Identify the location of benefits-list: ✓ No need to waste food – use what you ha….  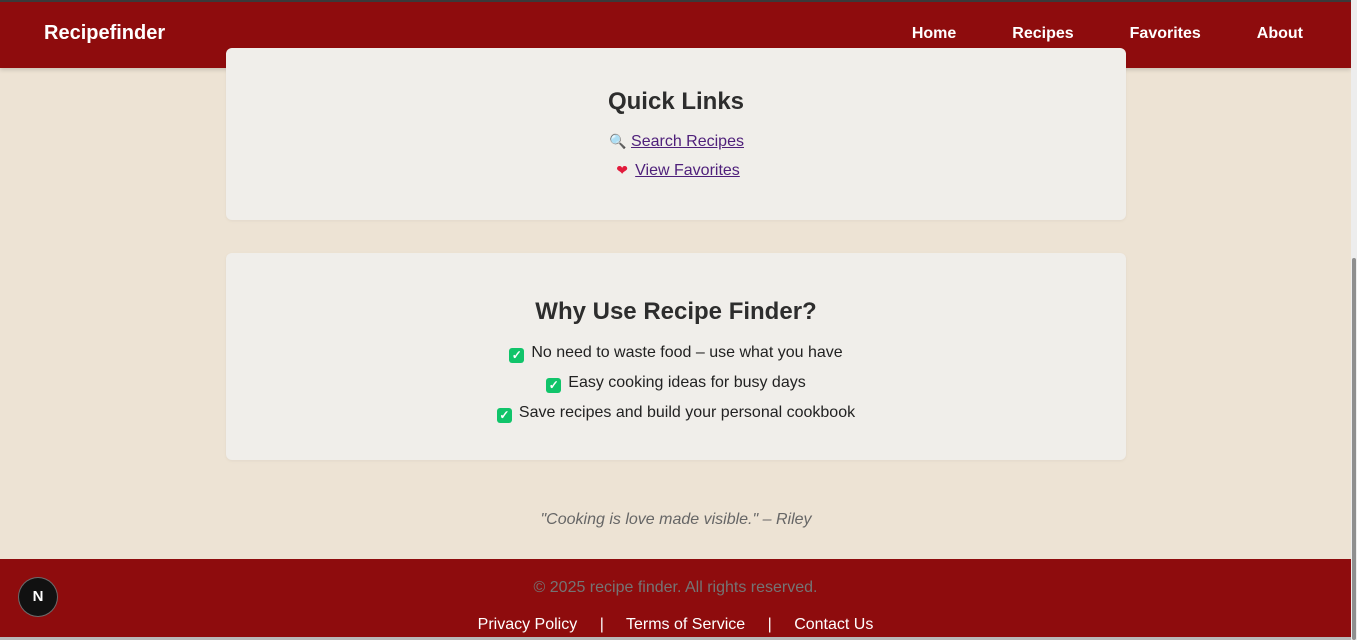
(676, 388).